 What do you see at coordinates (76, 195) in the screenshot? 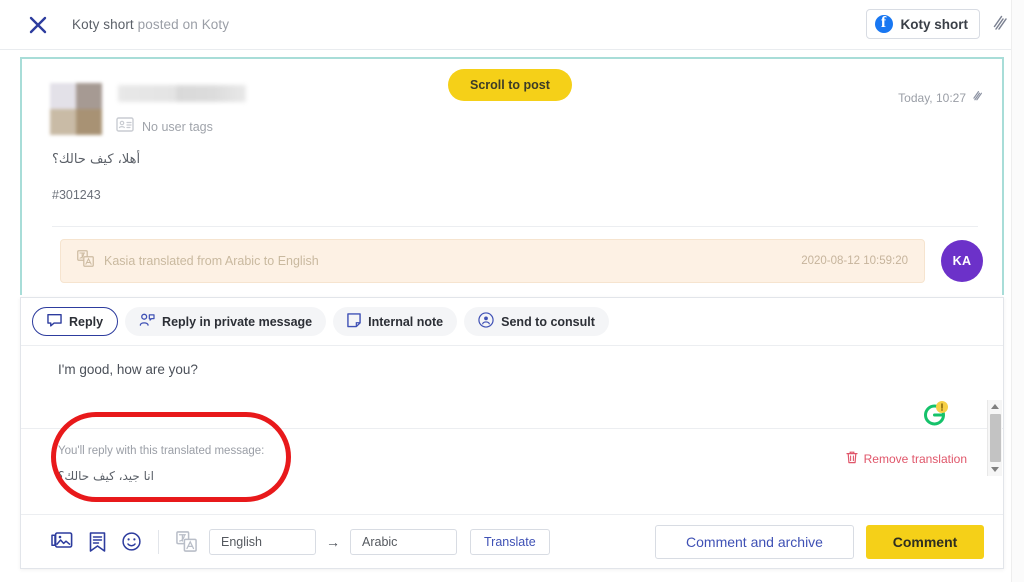
I see `ticket-reference: #301243` at bounding box center [76, 195].